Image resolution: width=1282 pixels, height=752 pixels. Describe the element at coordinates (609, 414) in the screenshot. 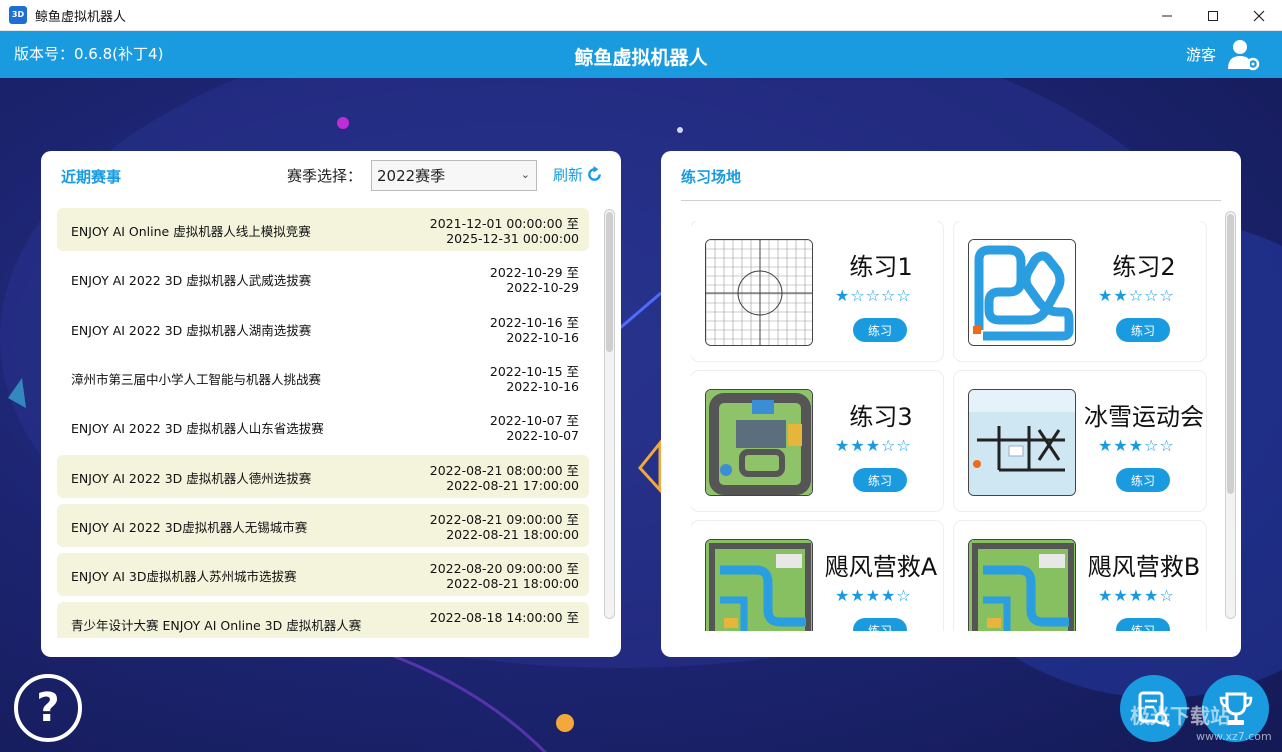

I see `events-scrollbar` at that location.